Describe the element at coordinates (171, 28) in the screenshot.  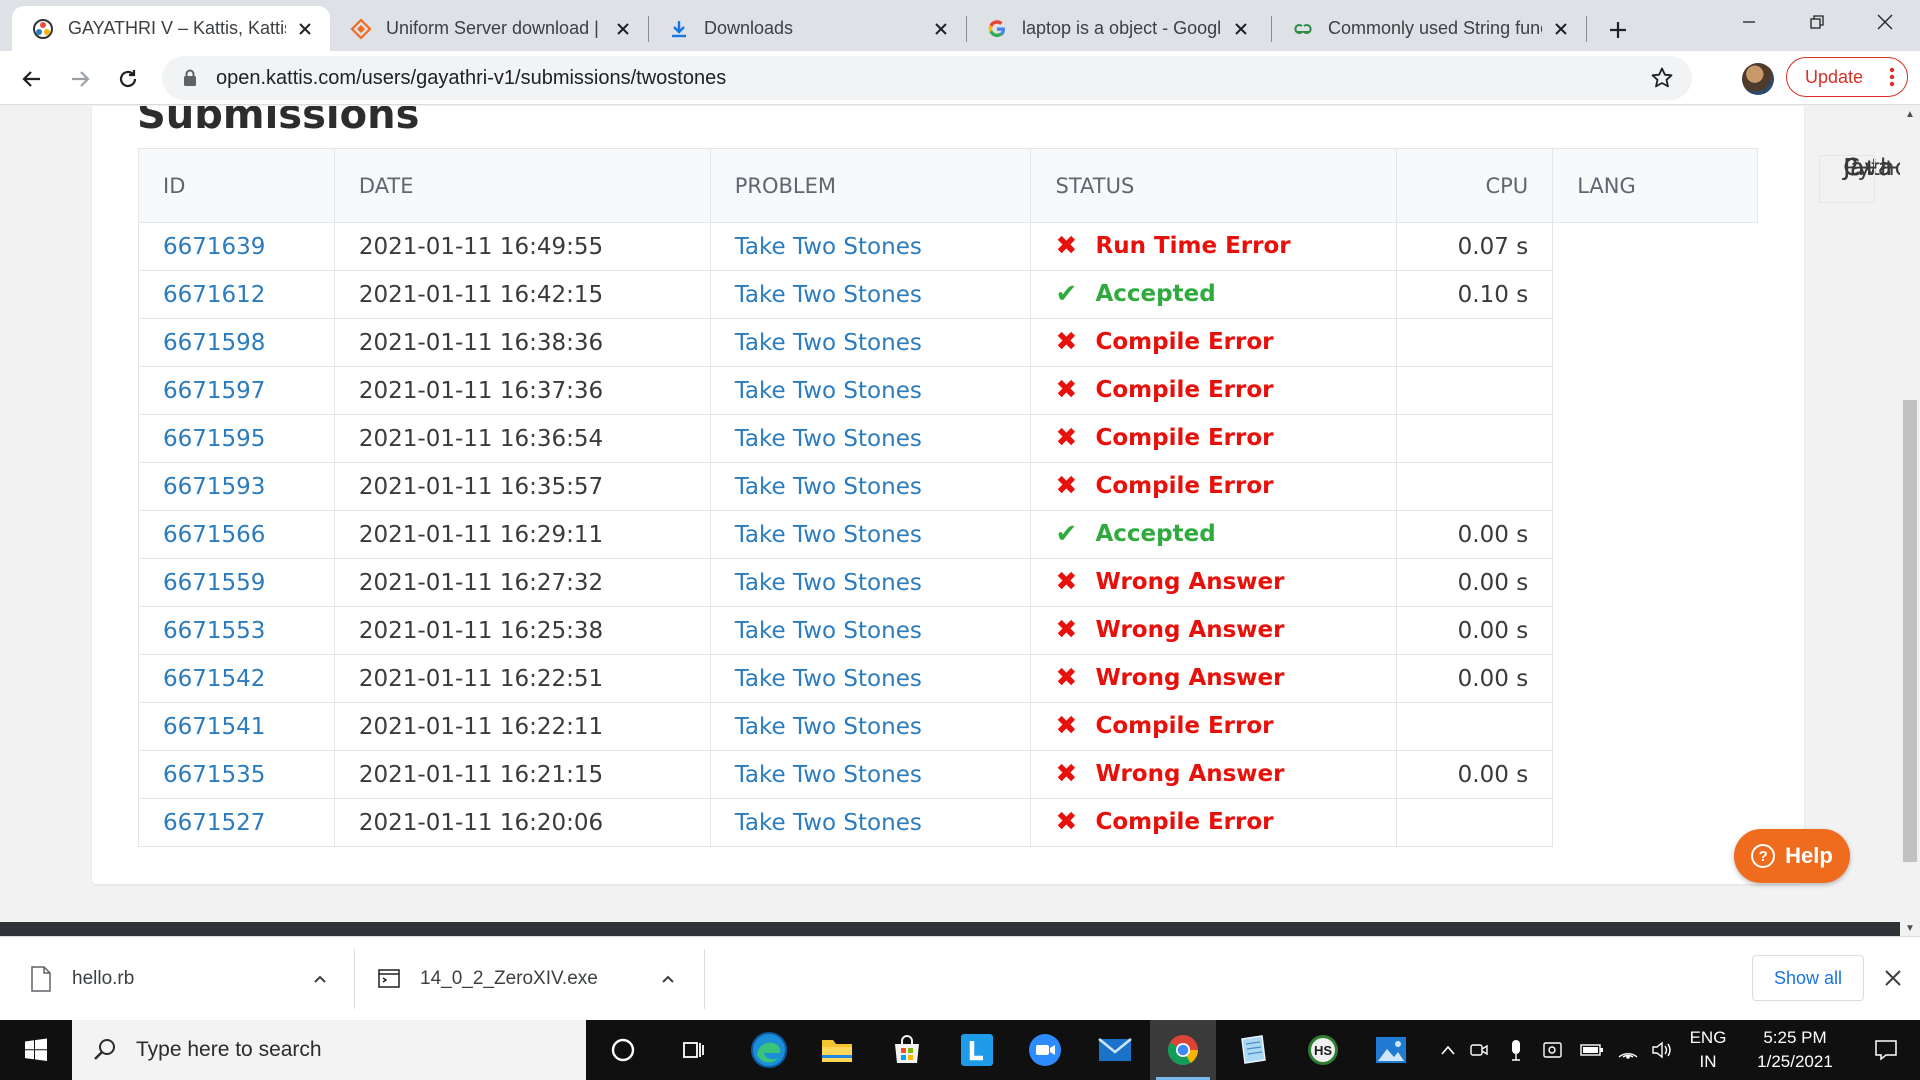
I see `tab-kattis: GAYATHRI V – Kattis, Kattis` at that location.